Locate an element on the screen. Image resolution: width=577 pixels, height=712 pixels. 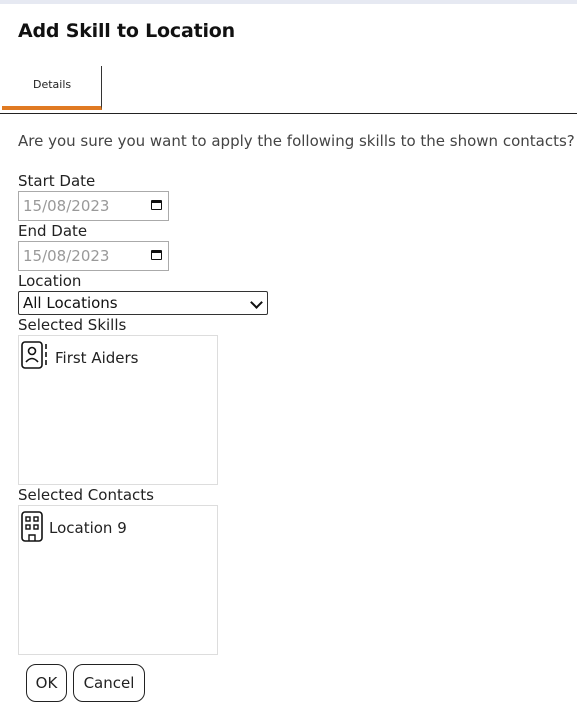
chevron-down-icon is located at coordinates (256, 302).